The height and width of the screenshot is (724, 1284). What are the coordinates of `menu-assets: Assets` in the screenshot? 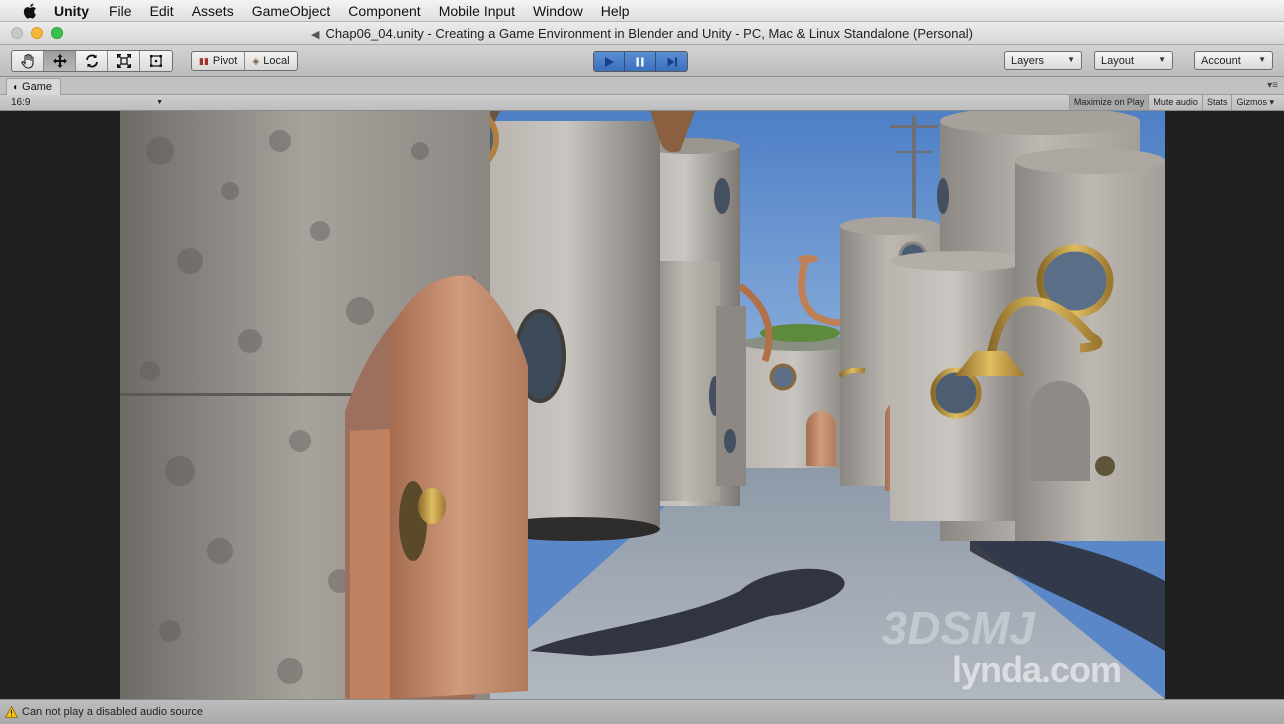 It's located at (213, 11).